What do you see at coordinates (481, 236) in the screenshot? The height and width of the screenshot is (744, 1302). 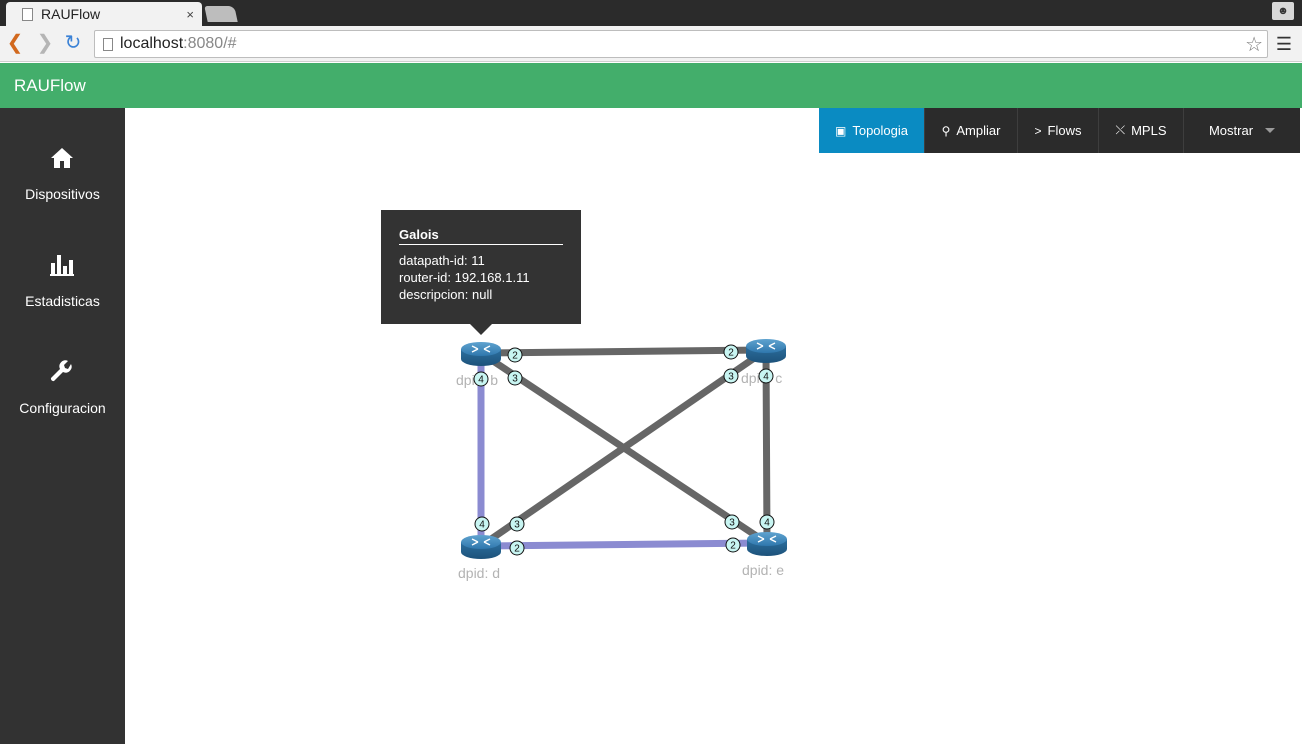 I see `tooltip-title: Galois` at bounding box center [481, 236].